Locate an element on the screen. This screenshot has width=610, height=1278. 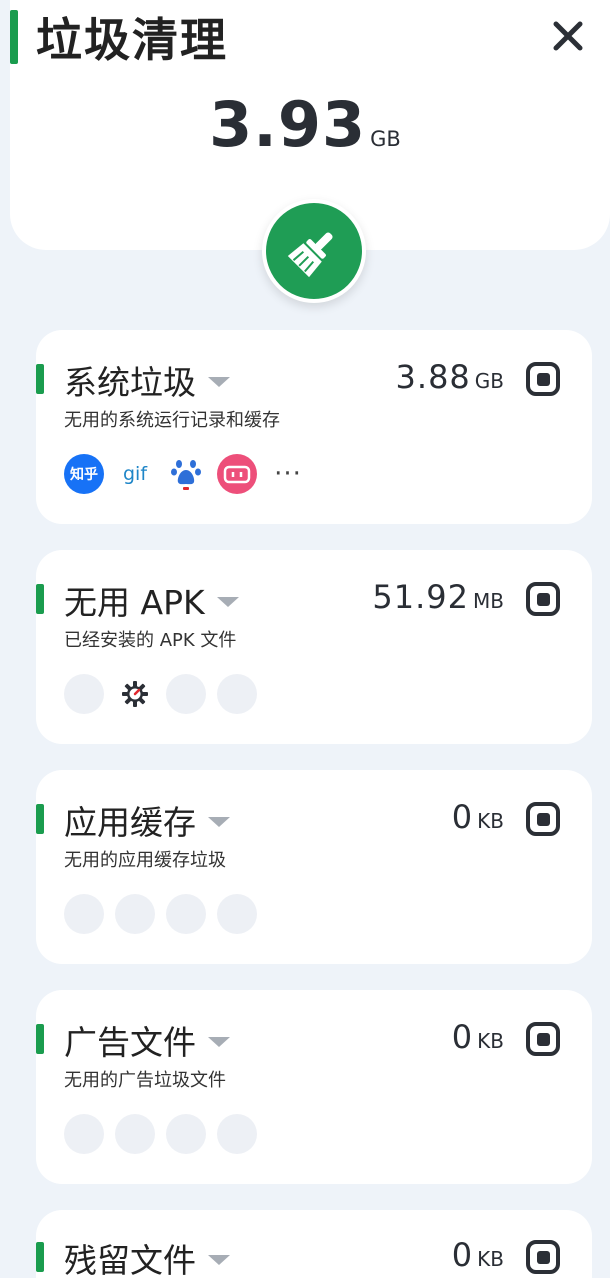
category-title: 广告文件 is located at coordinates (147, 1040).